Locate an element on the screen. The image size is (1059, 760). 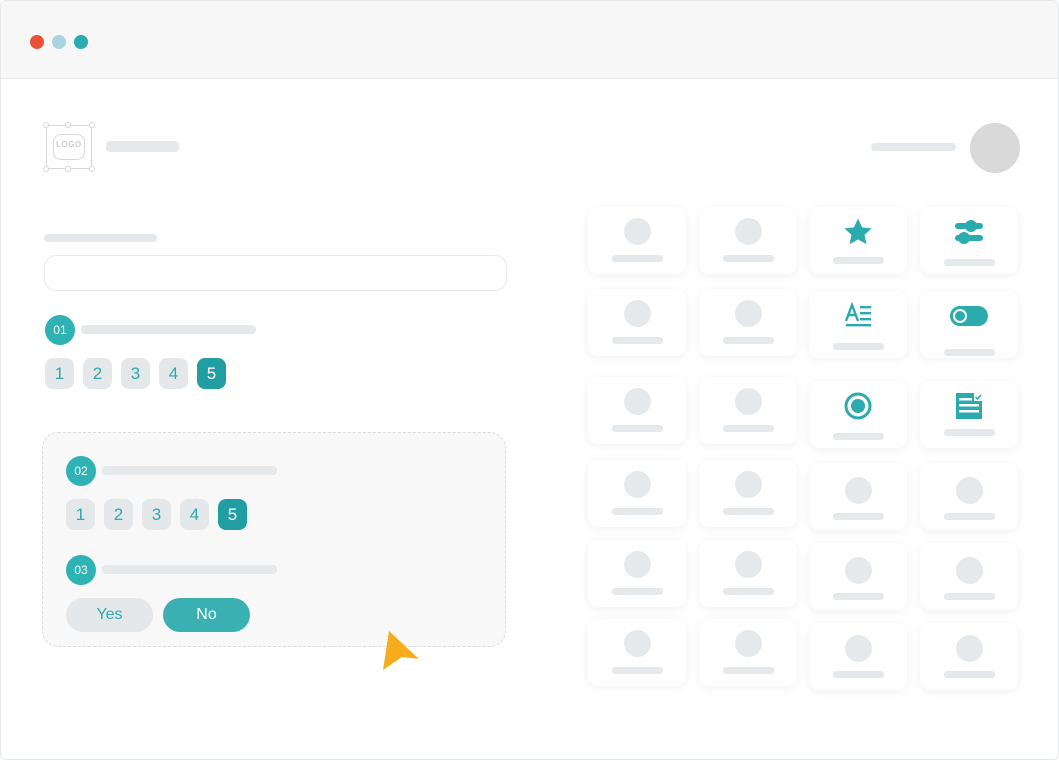
sliders-icon is located at coordinates (969, 232).